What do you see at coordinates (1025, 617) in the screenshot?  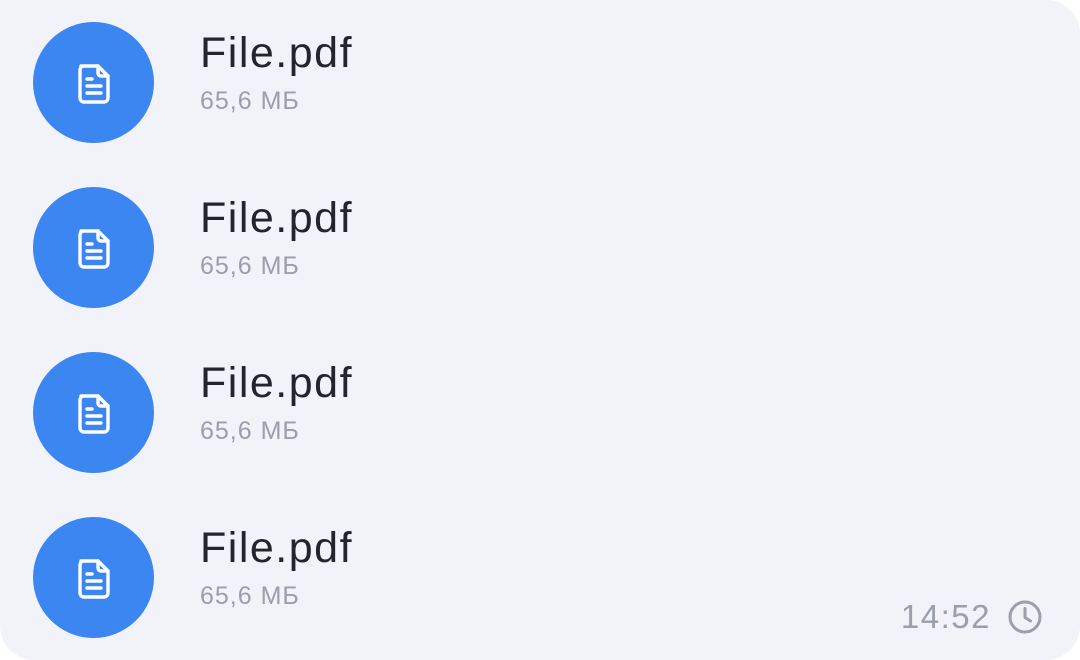 I see `clock-icon` at bounding box center [1025, 617].